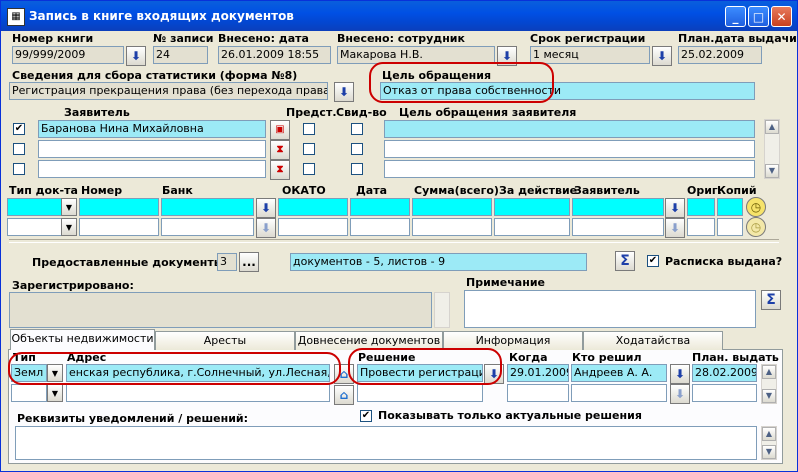 The width and height of the screenshot is (798, 472). I want to click on applicant-purpose-header: Цель обращения заявителя, so click(488, 112).